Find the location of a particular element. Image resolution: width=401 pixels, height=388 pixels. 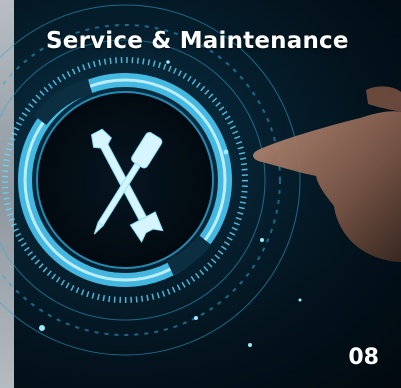

card-number: 08 is located at coordinates (363, 357).